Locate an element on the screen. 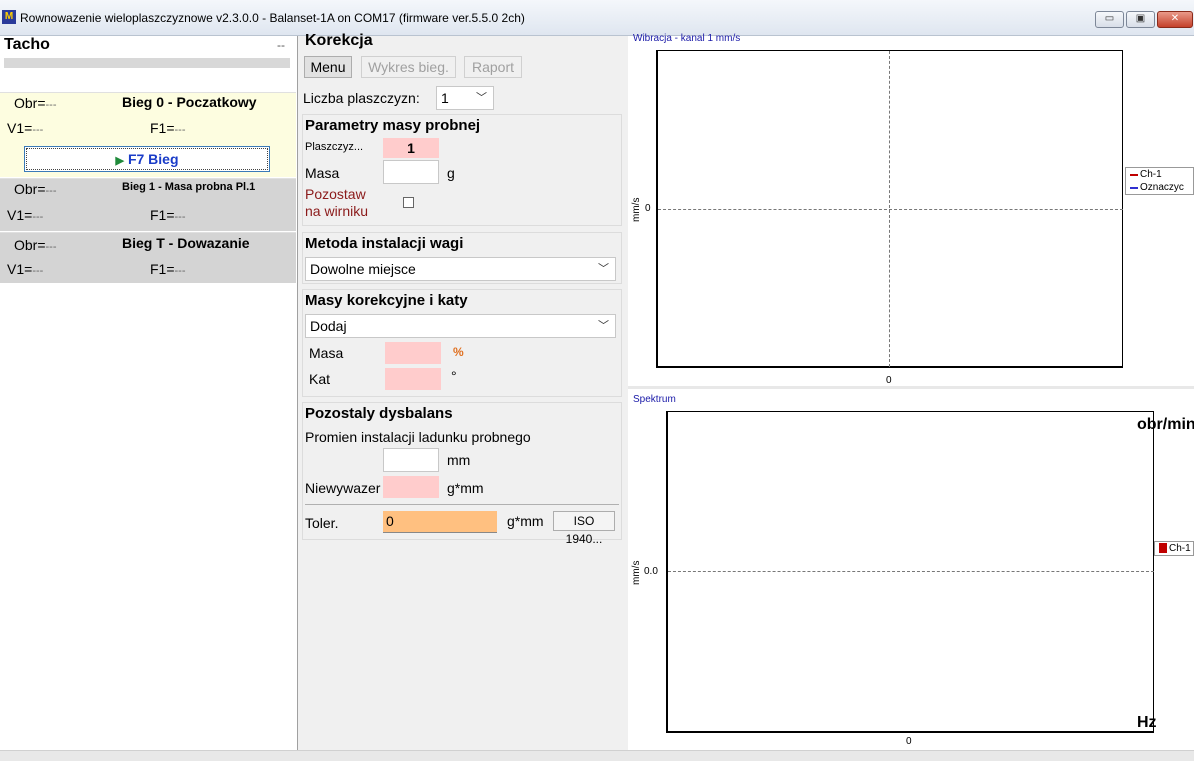  liczba-select: 1 ﹀ is located at coordinates (465, 98).